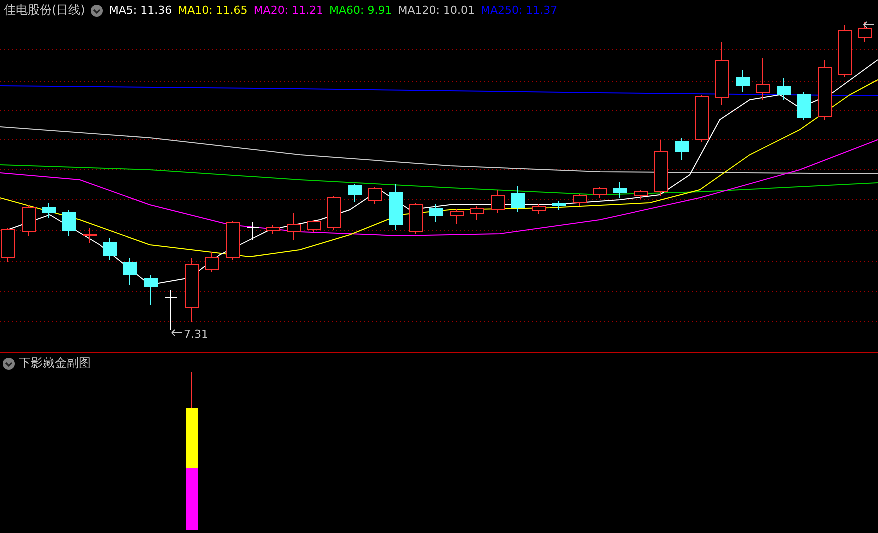 Image resolution: width=878 pixels, height=533 pixels. What do you see at coordinates (289, 10) in the screenshot?
I see `indicator-value: MA20: 11.21` at bounding box center [289, 10].